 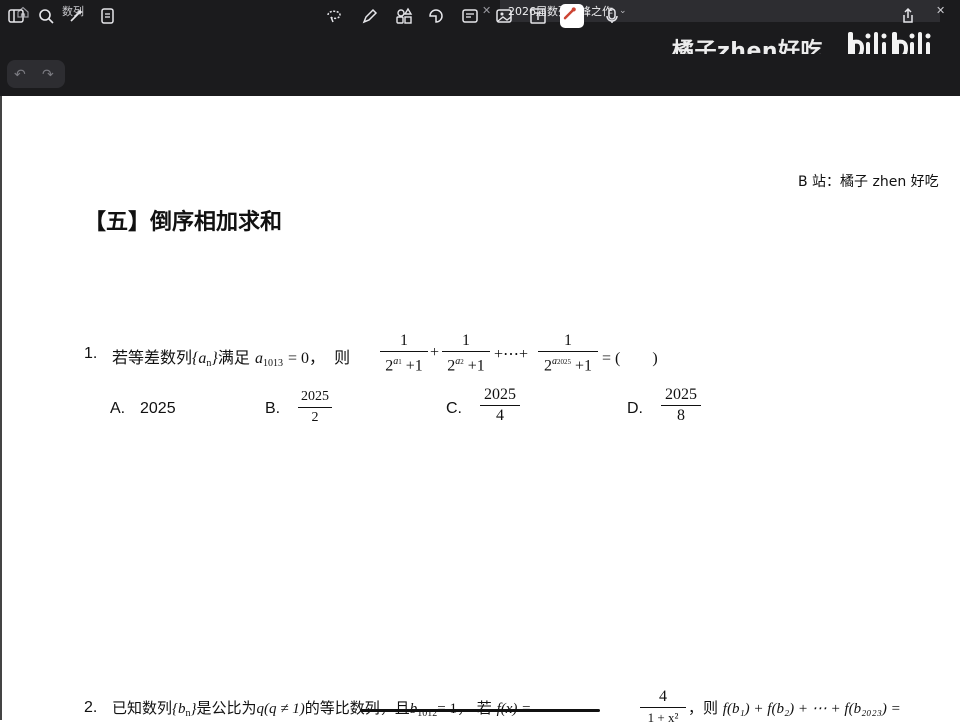 I want to click on q2-text-e: ，则, so click(x=703, y=708).